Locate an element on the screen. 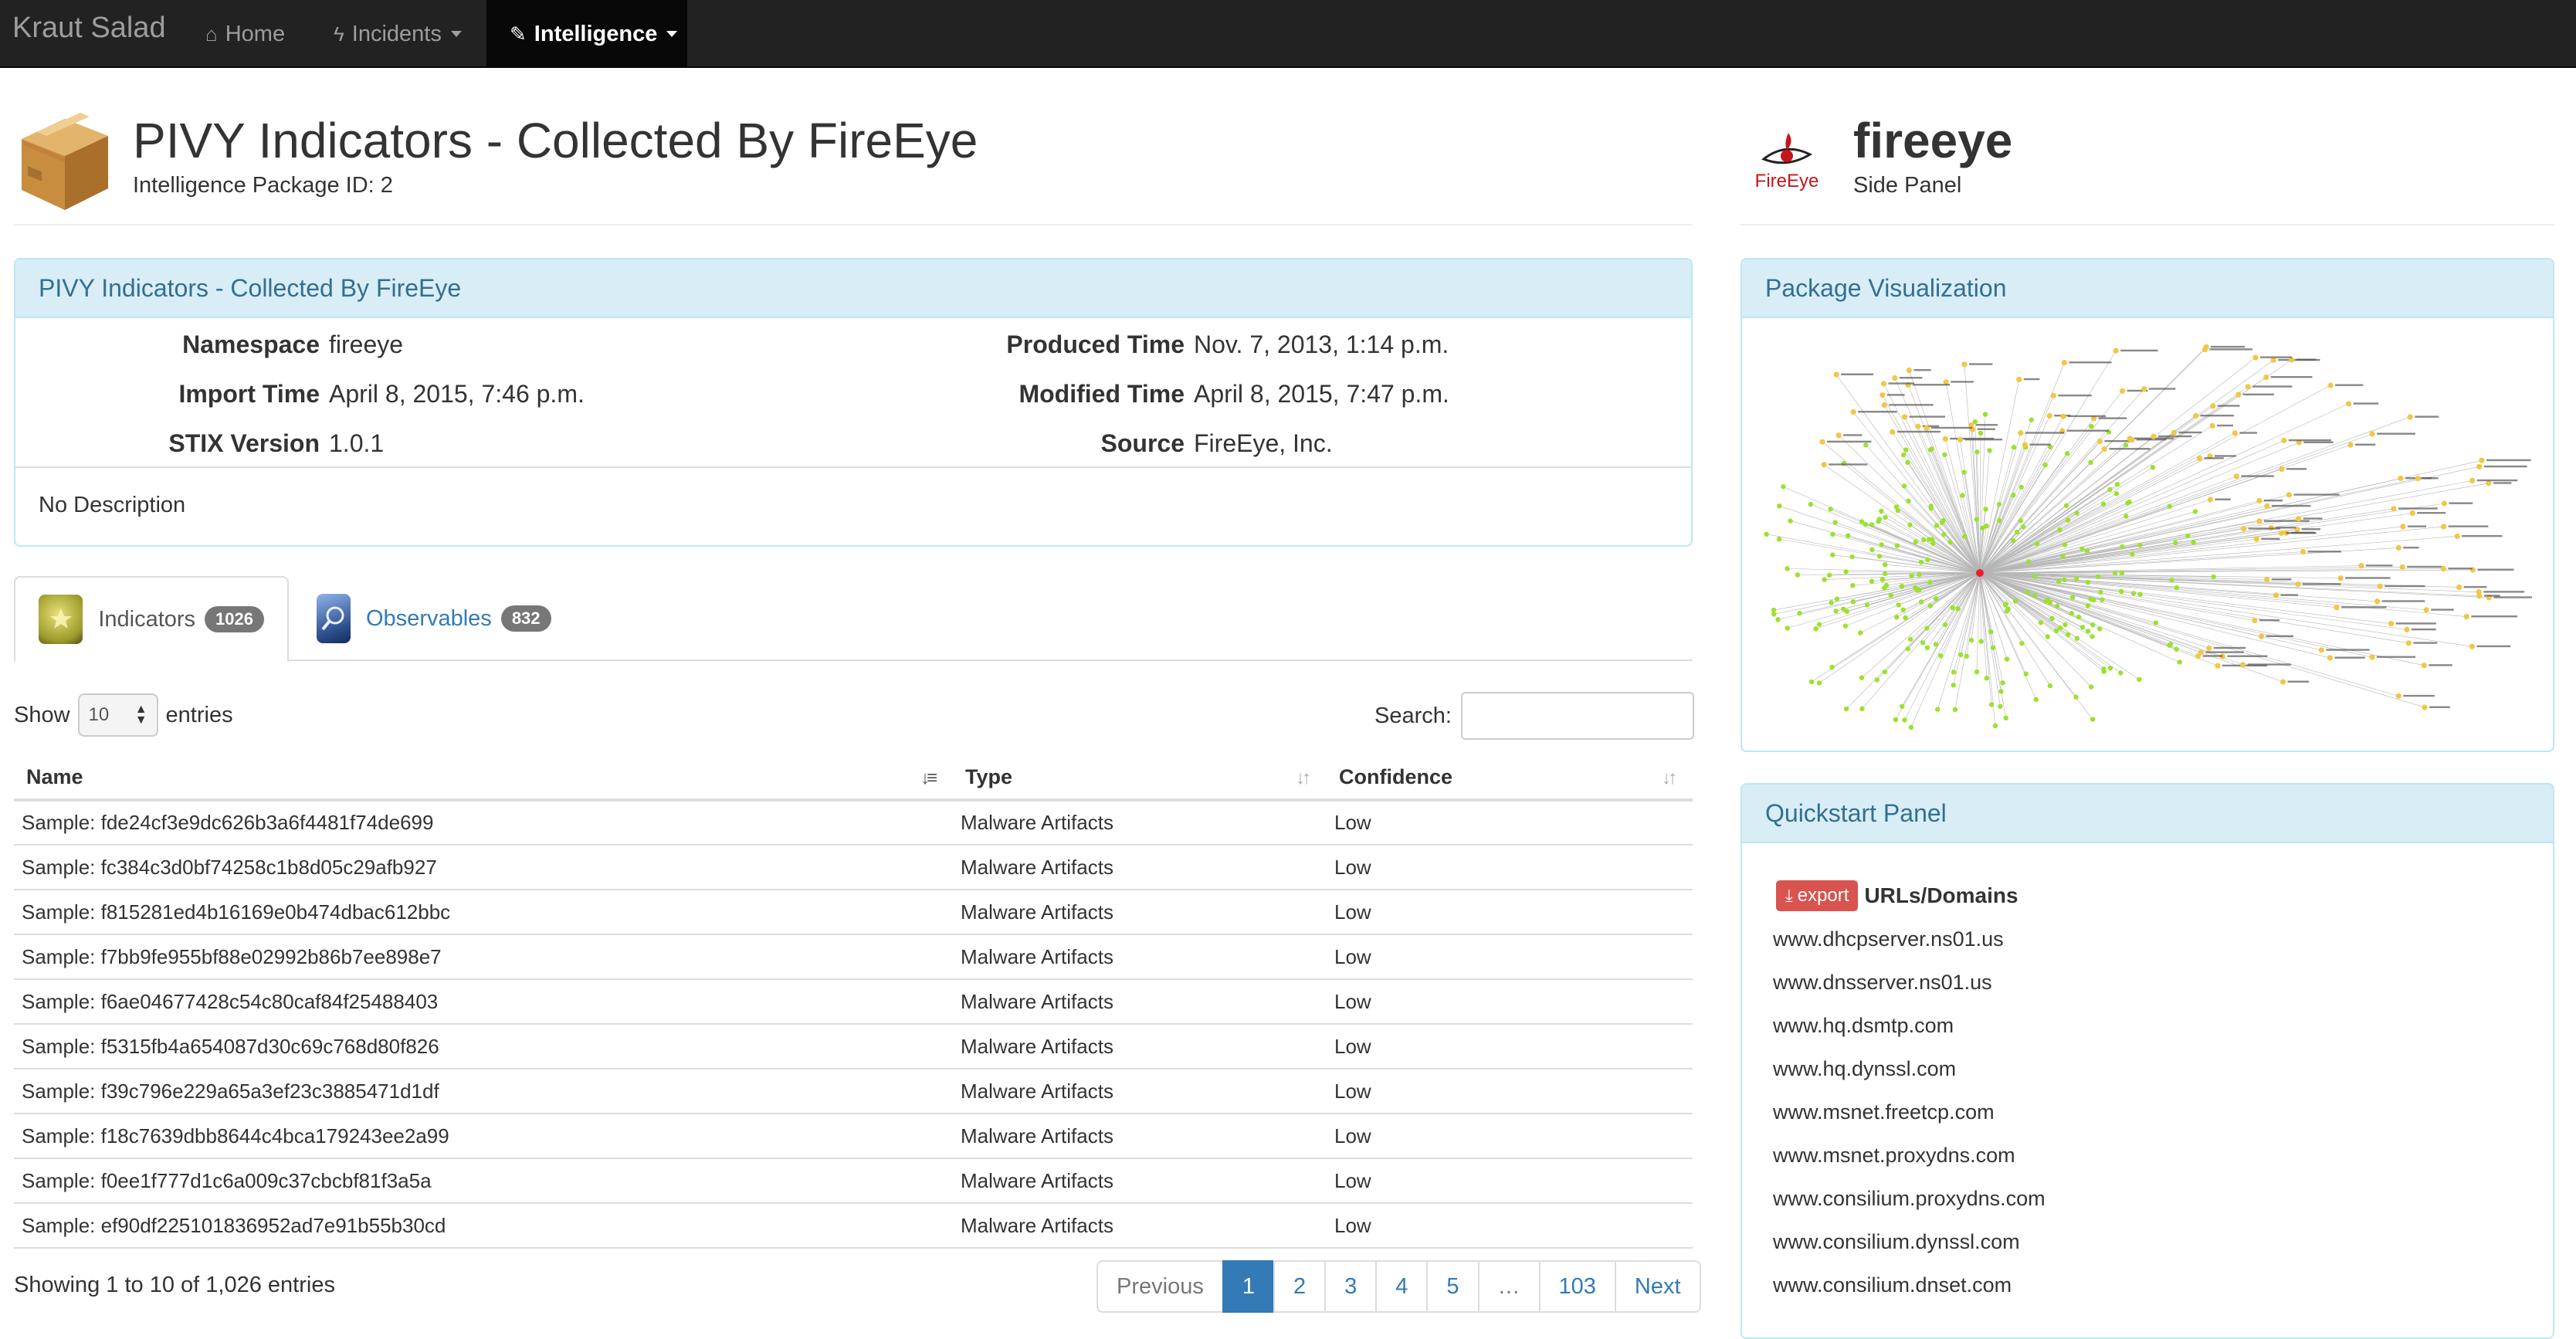  import-time-label: Import Time is located at coordinates (249, 394).